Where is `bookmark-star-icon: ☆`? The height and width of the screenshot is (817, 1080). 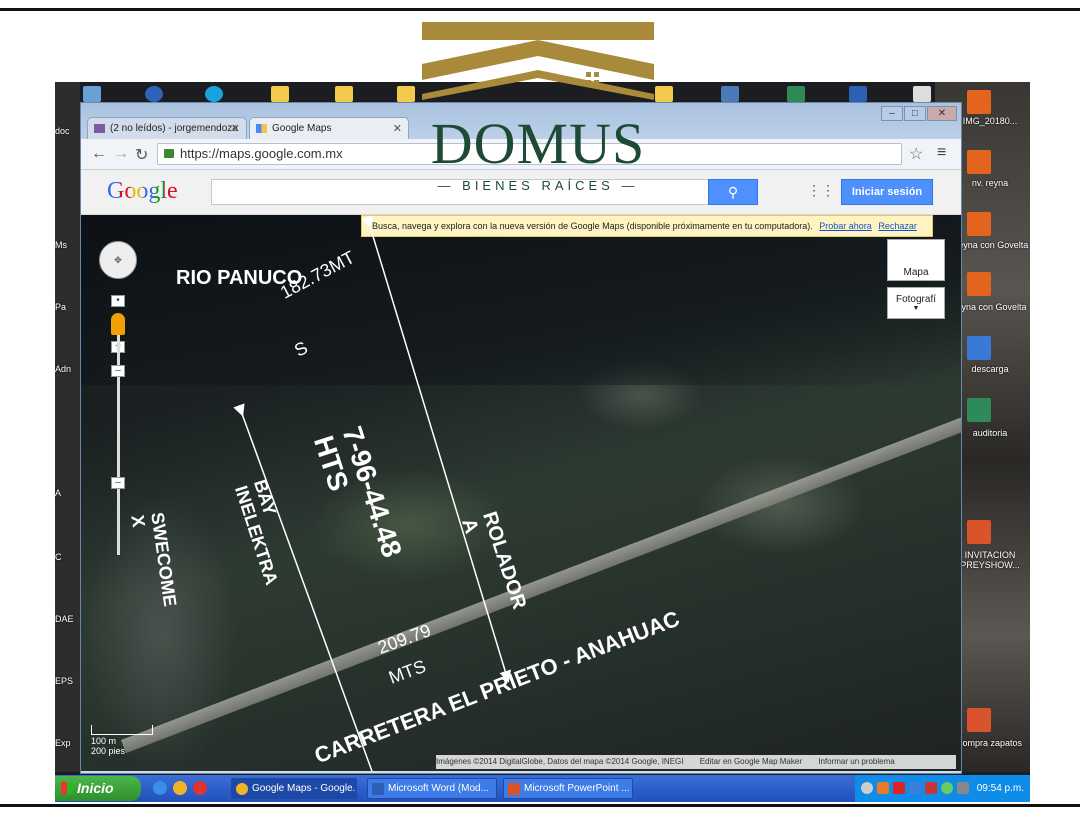 bookmark-star-icon: ☆ is located at coordinates (916, 154).